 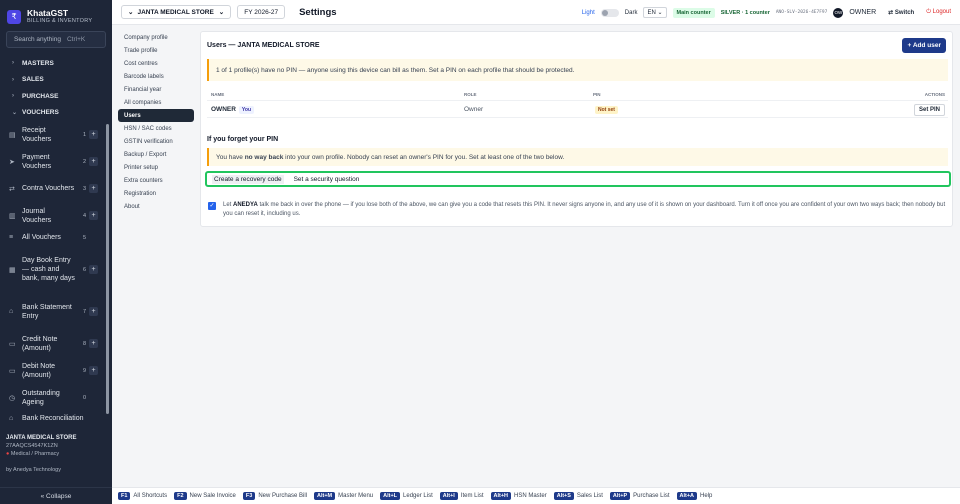 I want to click on sidebar-item-outstanding-ageing: ◷ Outstanding Ageing 0, so click(x=56, y=397).